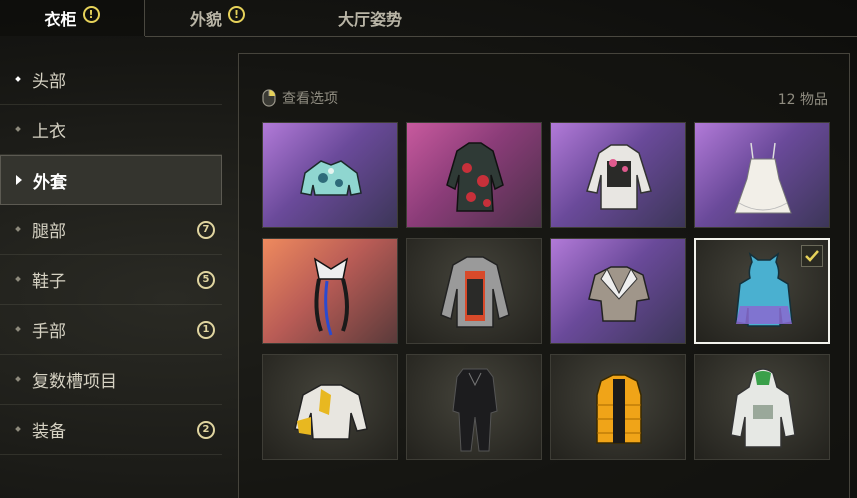 The width and height of the screenshot is (857, 498). I want to click on view-options-button: 查看选项, so click(300, 98).